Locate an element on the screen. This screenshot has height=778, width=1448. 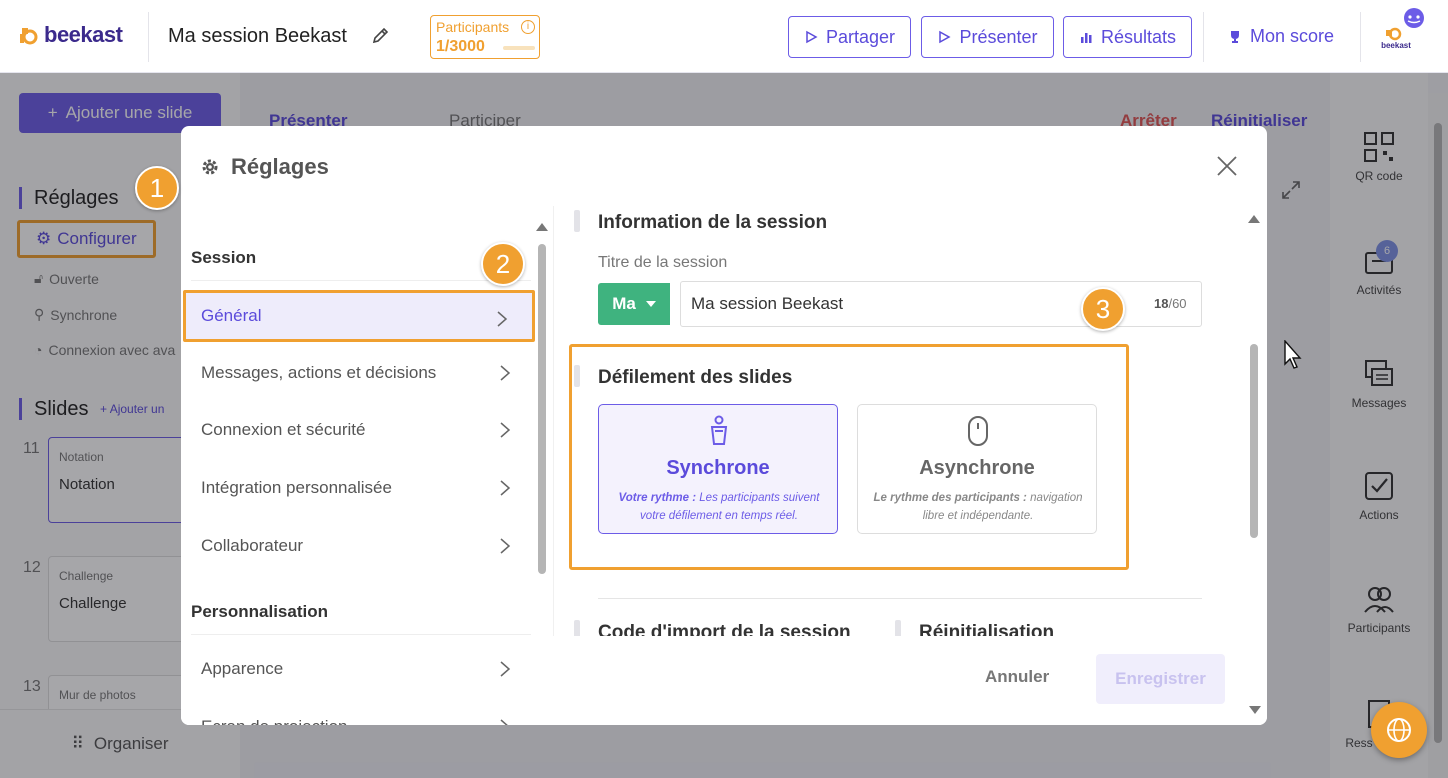
help-button is located at coordinates (1399, 730).